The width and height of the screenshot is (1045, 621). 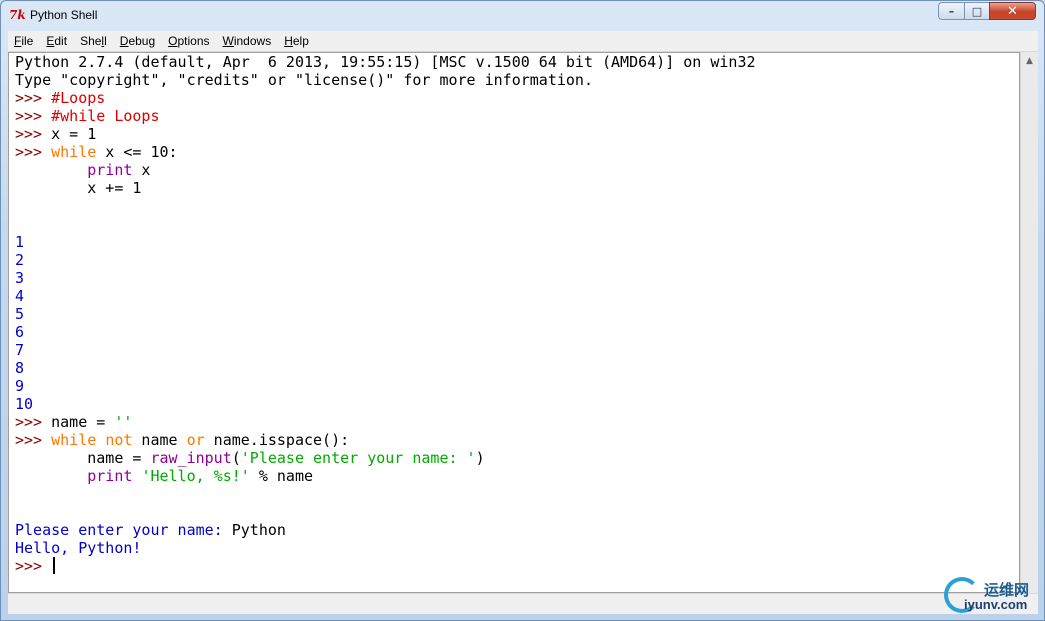 I want to click on code-token: name, so click(x=159, y=440).